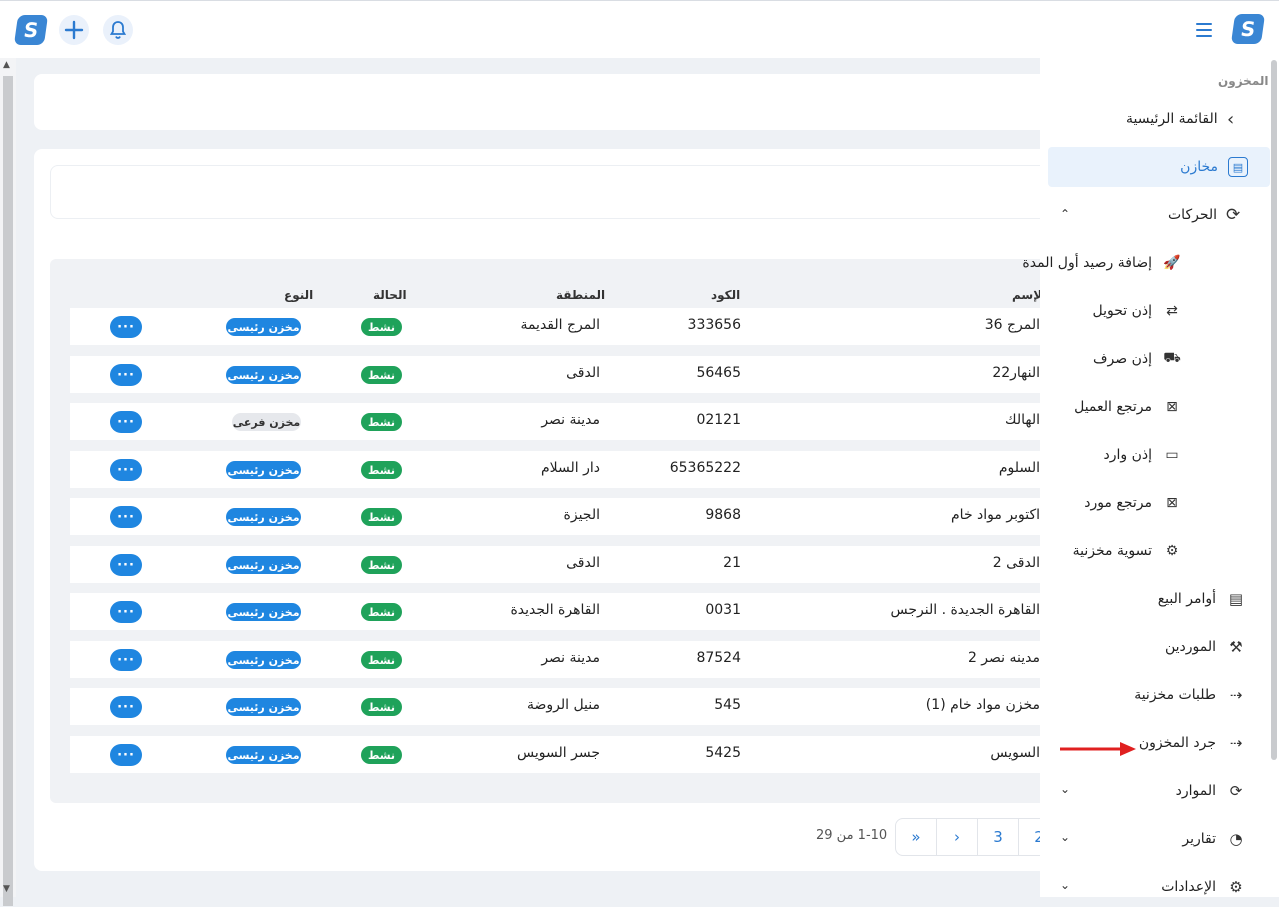 The width and height of the screenshot is (1279, 907). I want to click on cell-name: السلوم, so click(1019, 468).